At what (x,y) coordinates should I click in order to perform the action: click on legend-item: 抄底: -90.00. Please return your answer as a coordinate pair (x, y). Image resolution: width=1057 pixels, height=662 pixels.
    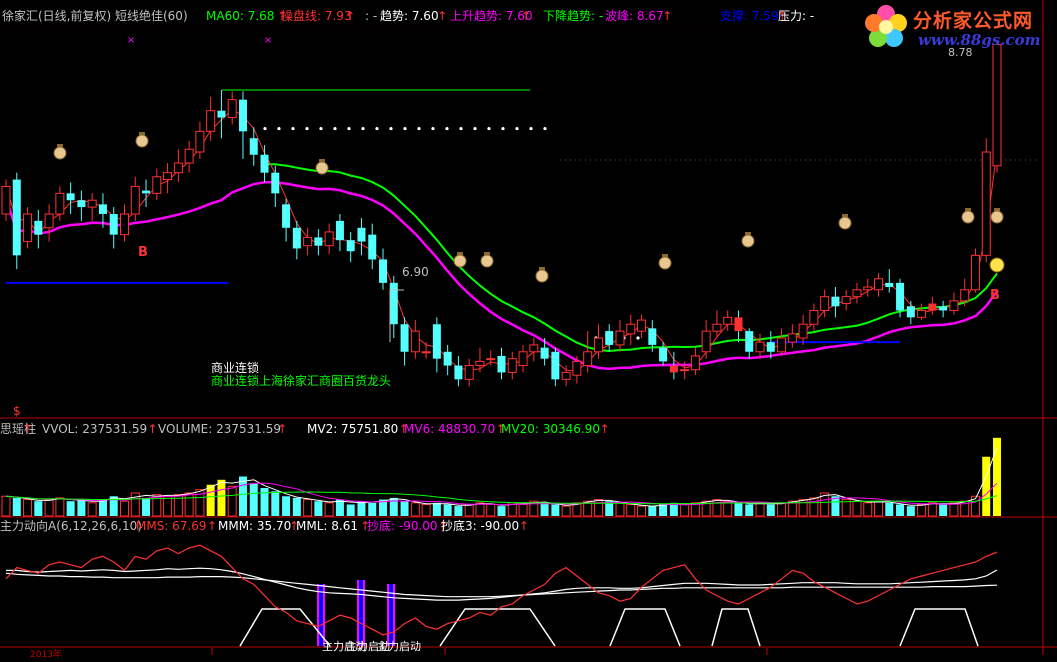
    Looking at the image, I should click on (402, 526).